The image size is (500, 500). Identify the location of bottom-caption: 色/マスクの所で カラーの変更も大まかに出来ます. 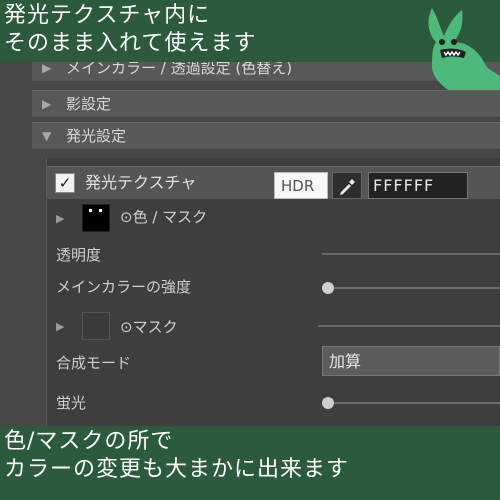
(176, 456).